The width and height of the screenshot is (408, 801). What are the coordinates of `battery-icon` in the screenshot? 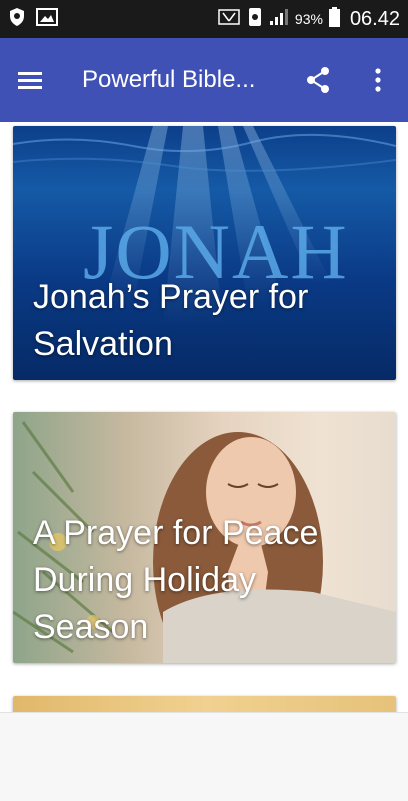 It's located at (334, 19).